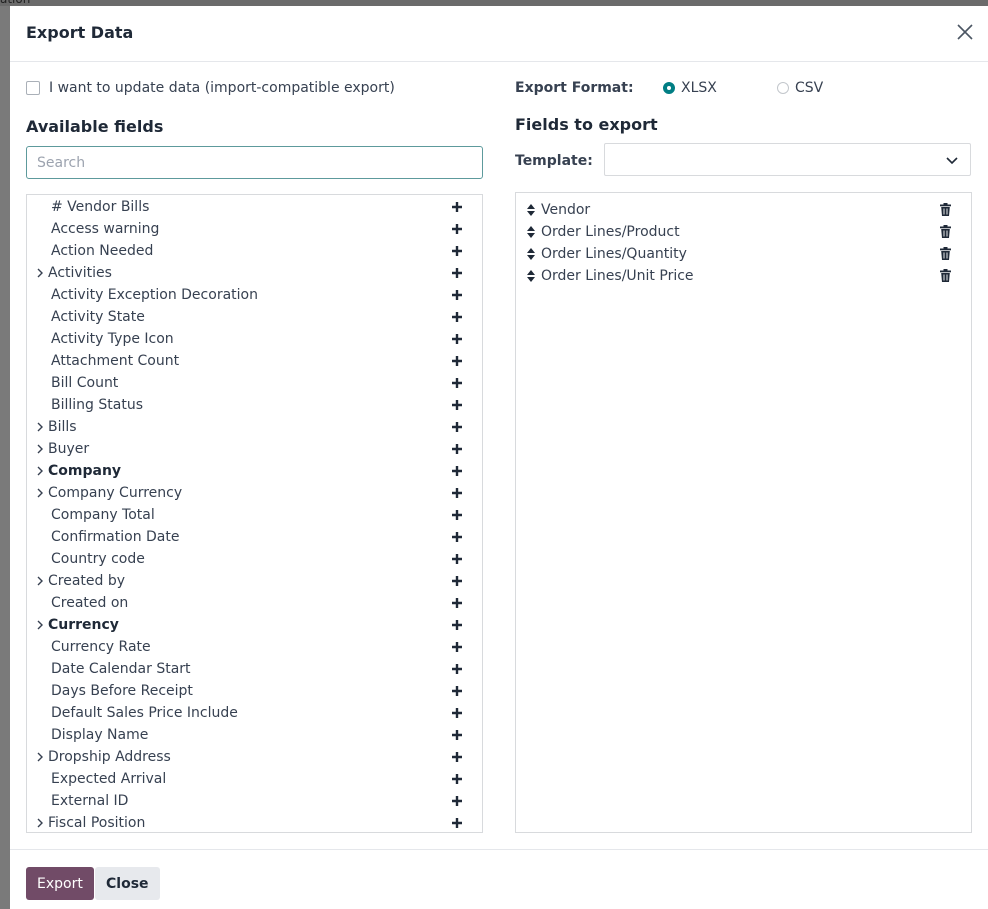  I want to click on field-row: Fiscal Position, so click(254, 822).